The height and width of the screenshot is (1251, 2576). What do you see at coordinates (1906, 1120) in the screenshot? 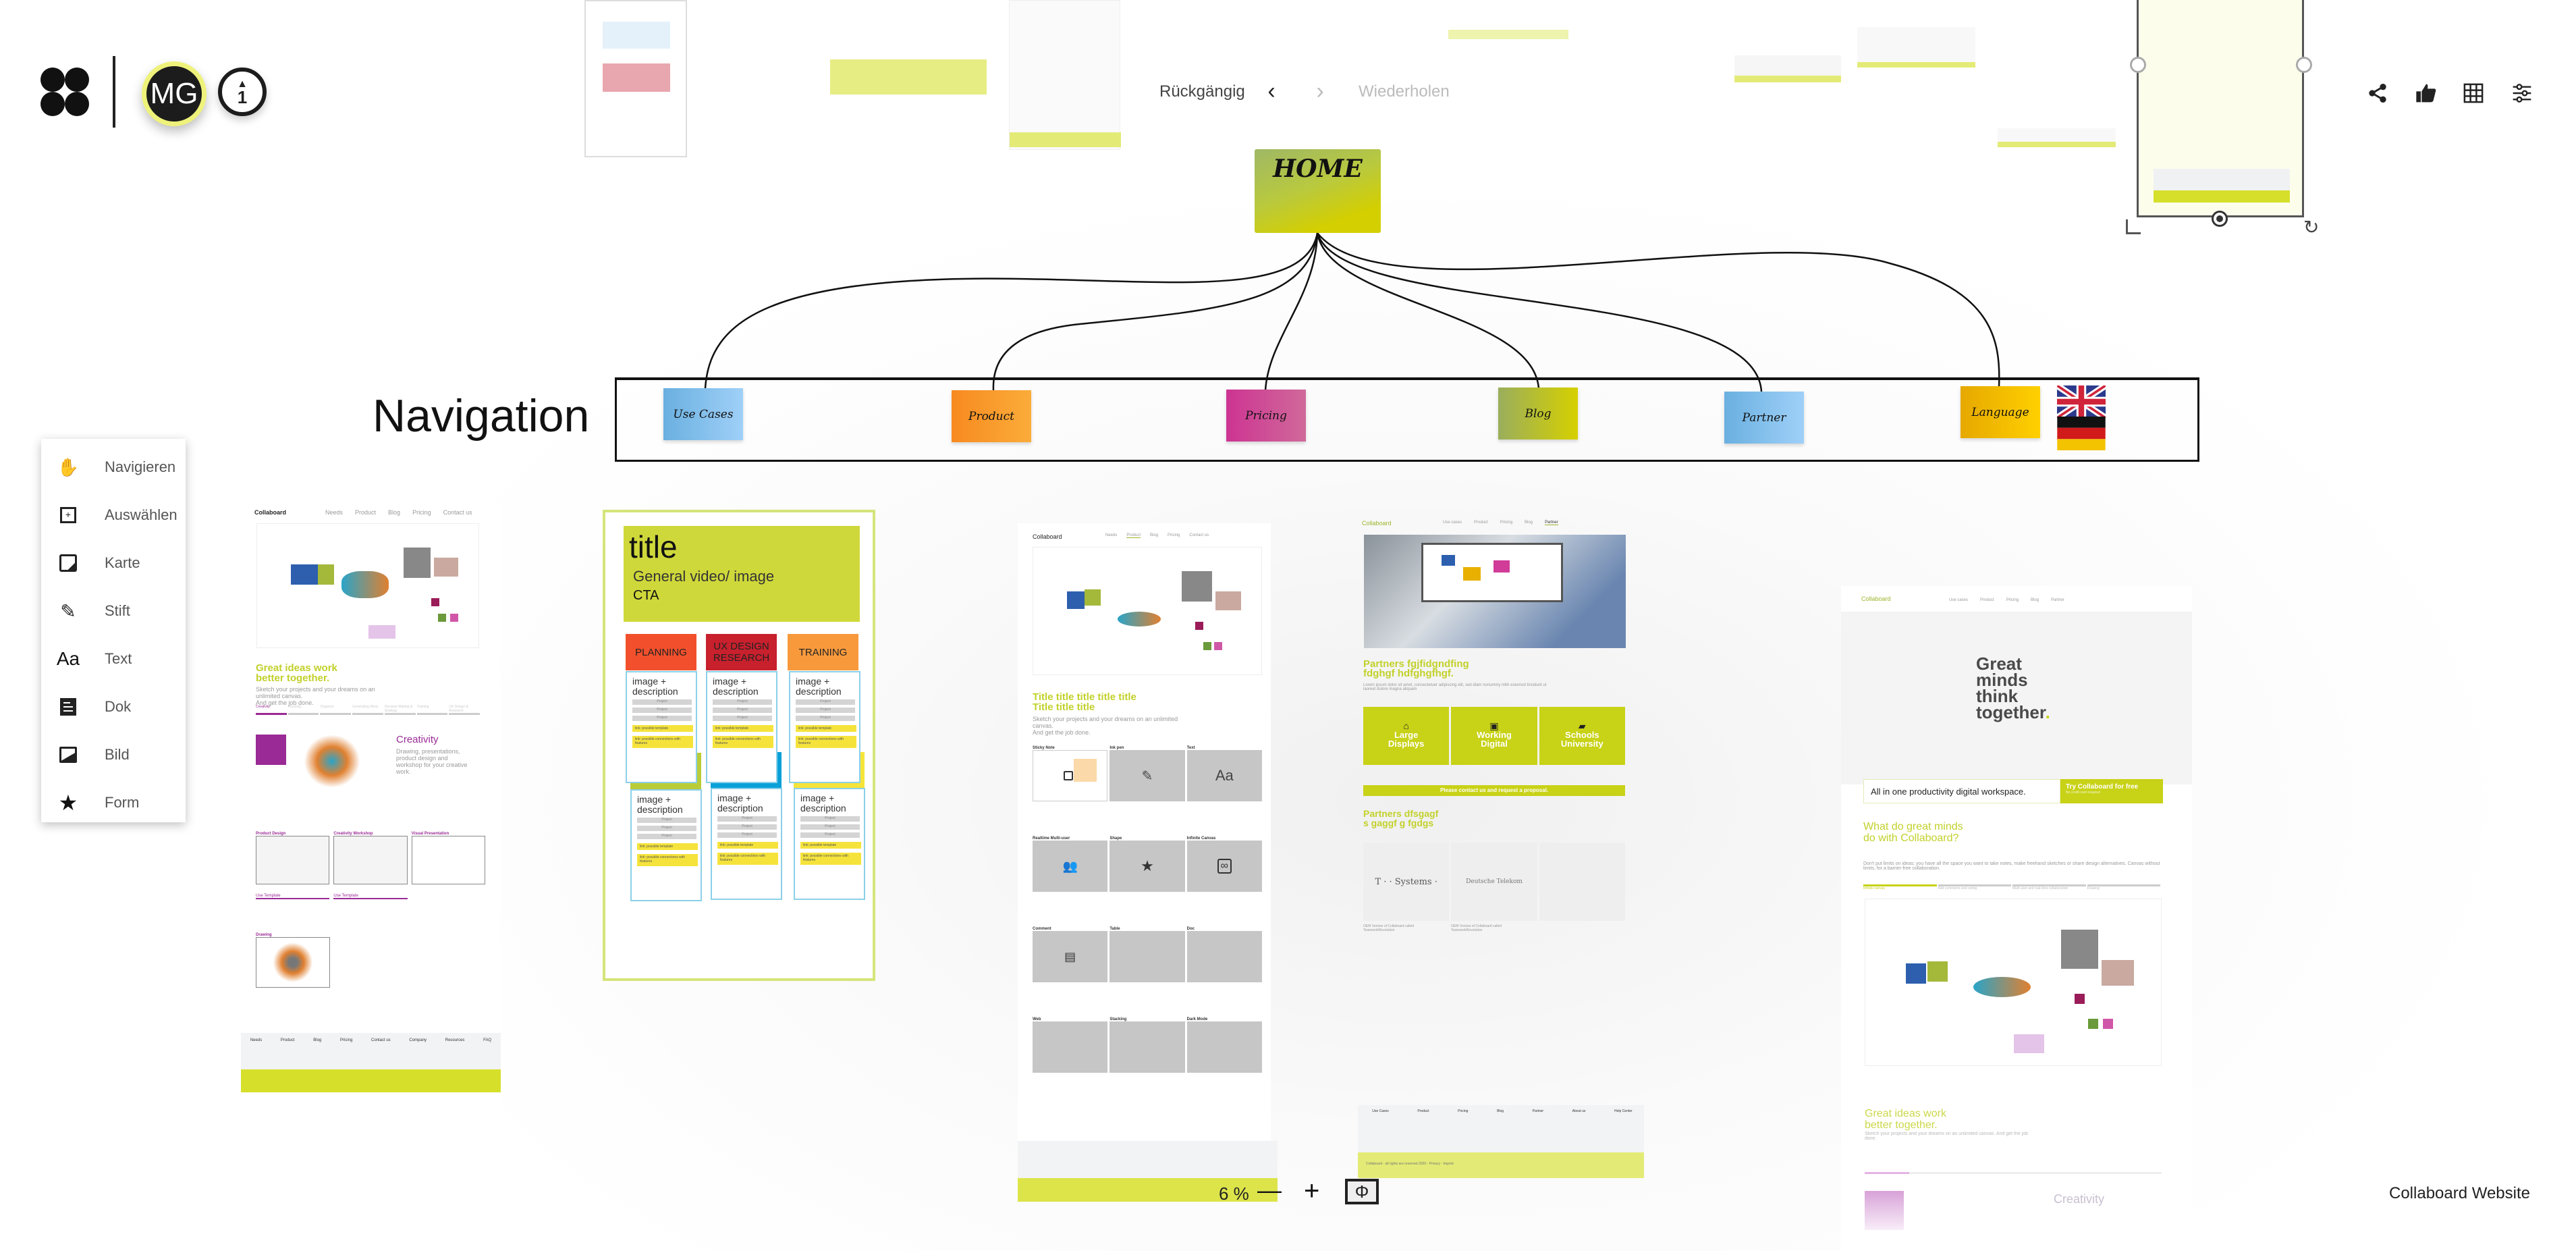
I see `home-headline: Great ideas work better together.` at bounding box center [1906, 1120].